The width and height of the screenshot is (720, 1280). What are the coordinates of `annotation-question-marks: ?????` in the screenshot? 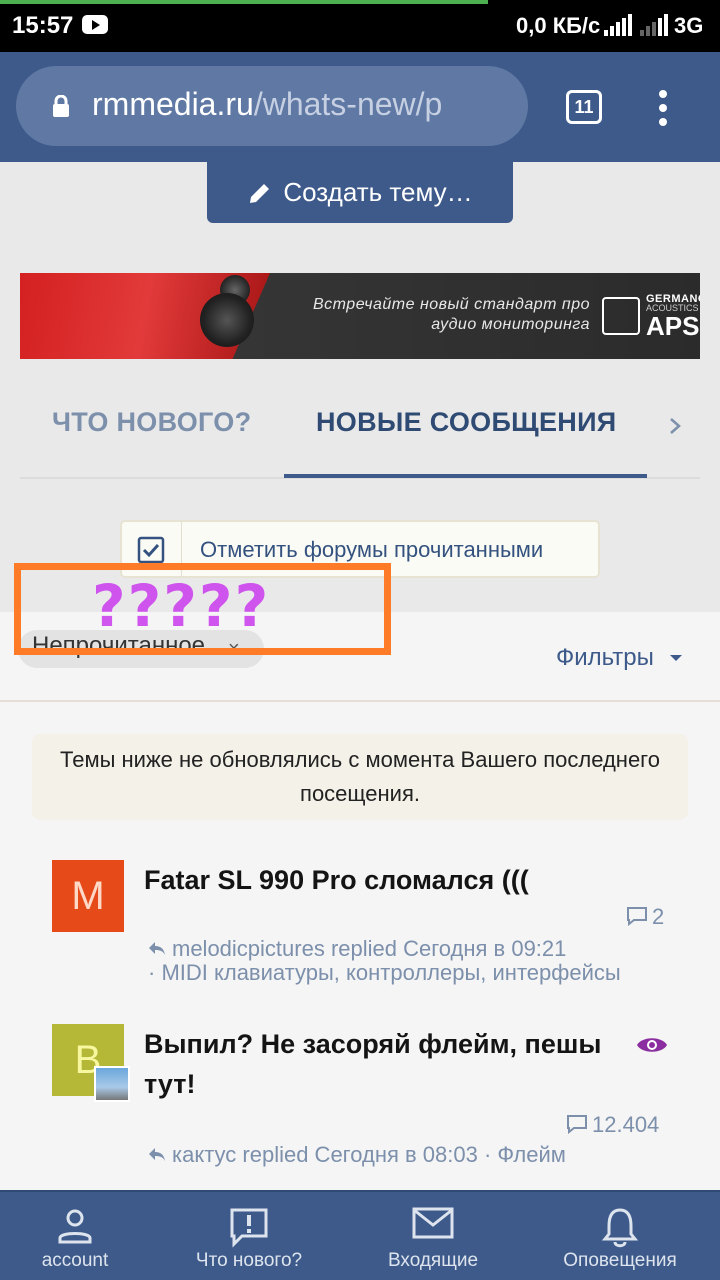 It's located at (181, 606).